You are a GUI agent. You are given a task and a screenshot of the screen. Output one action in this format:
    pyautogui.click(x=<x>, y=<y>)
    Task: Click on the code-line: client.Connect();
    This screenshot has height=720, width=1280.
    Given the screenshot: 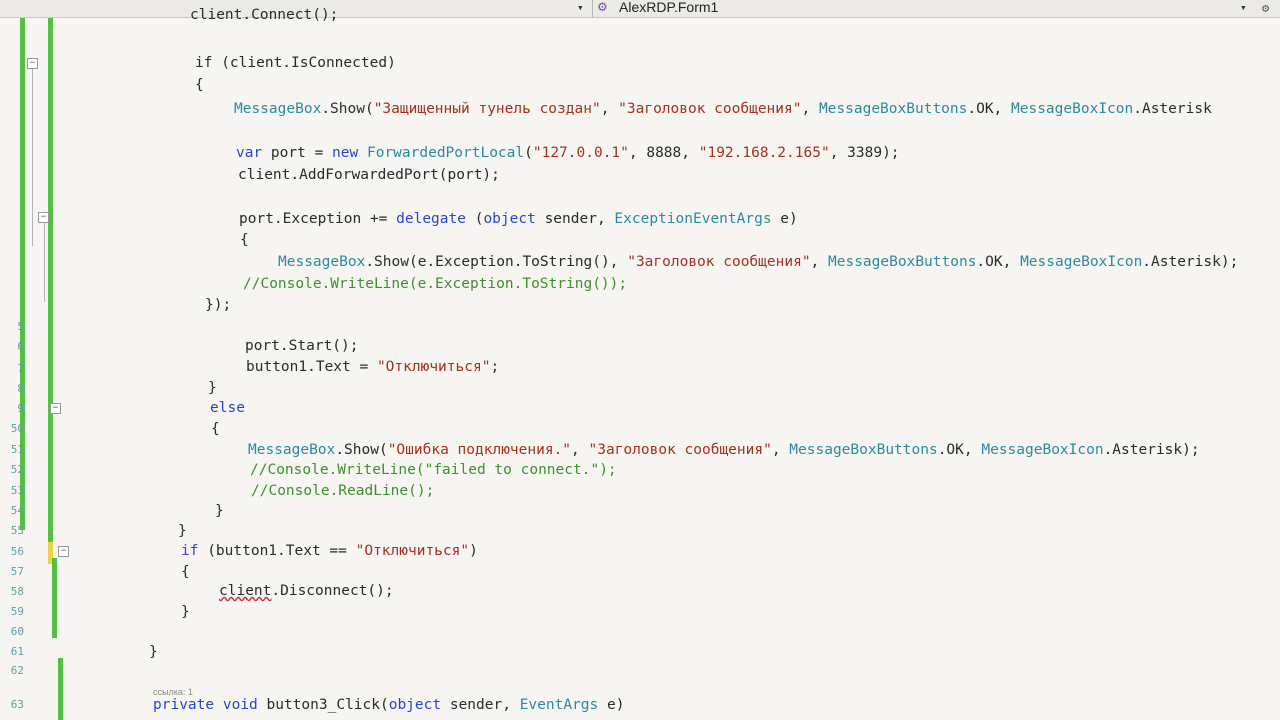 What is the action you would take?
    pyautogui.click(x=264, y=15)
    